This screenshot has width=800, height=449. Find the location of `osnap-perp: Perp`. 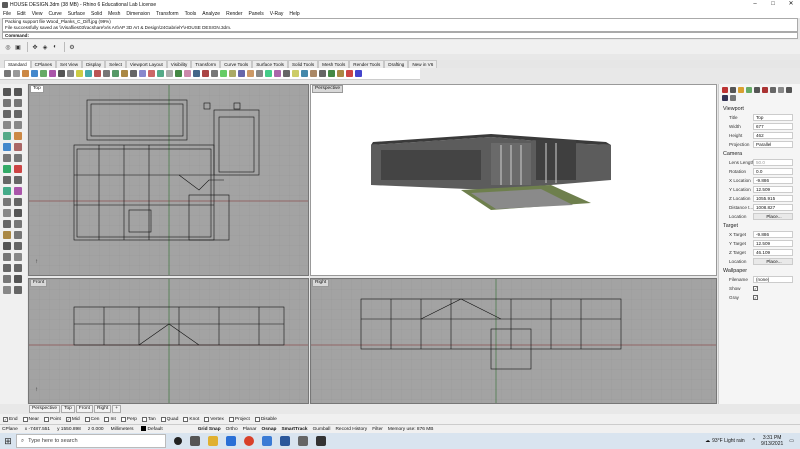

osnap-perp: Perp is located at coordinates (128, 419).